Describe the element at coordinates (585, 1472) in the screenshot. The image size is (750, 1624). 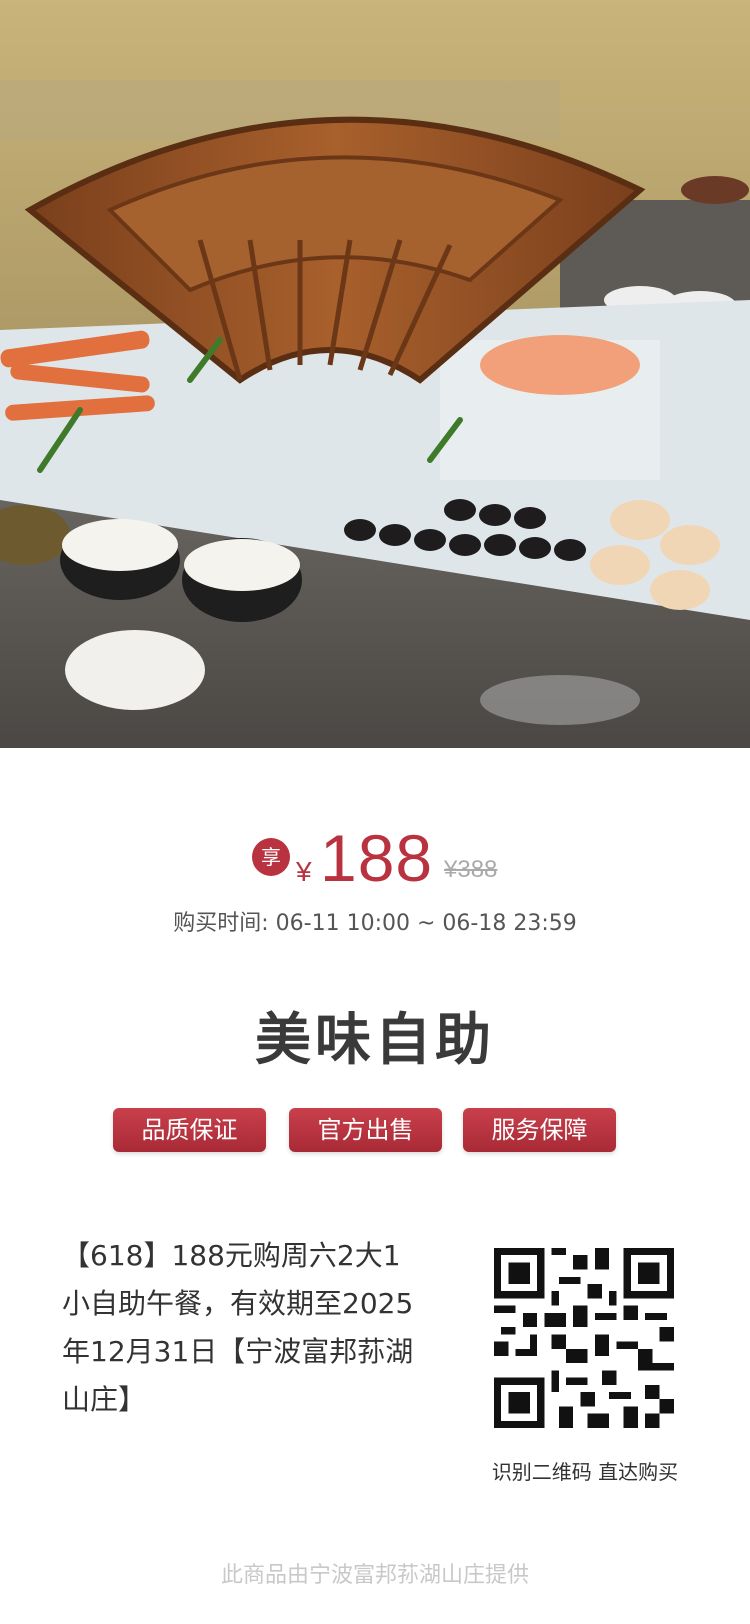
I see `qr-caption: 识别二维码 直达购买` at that location.